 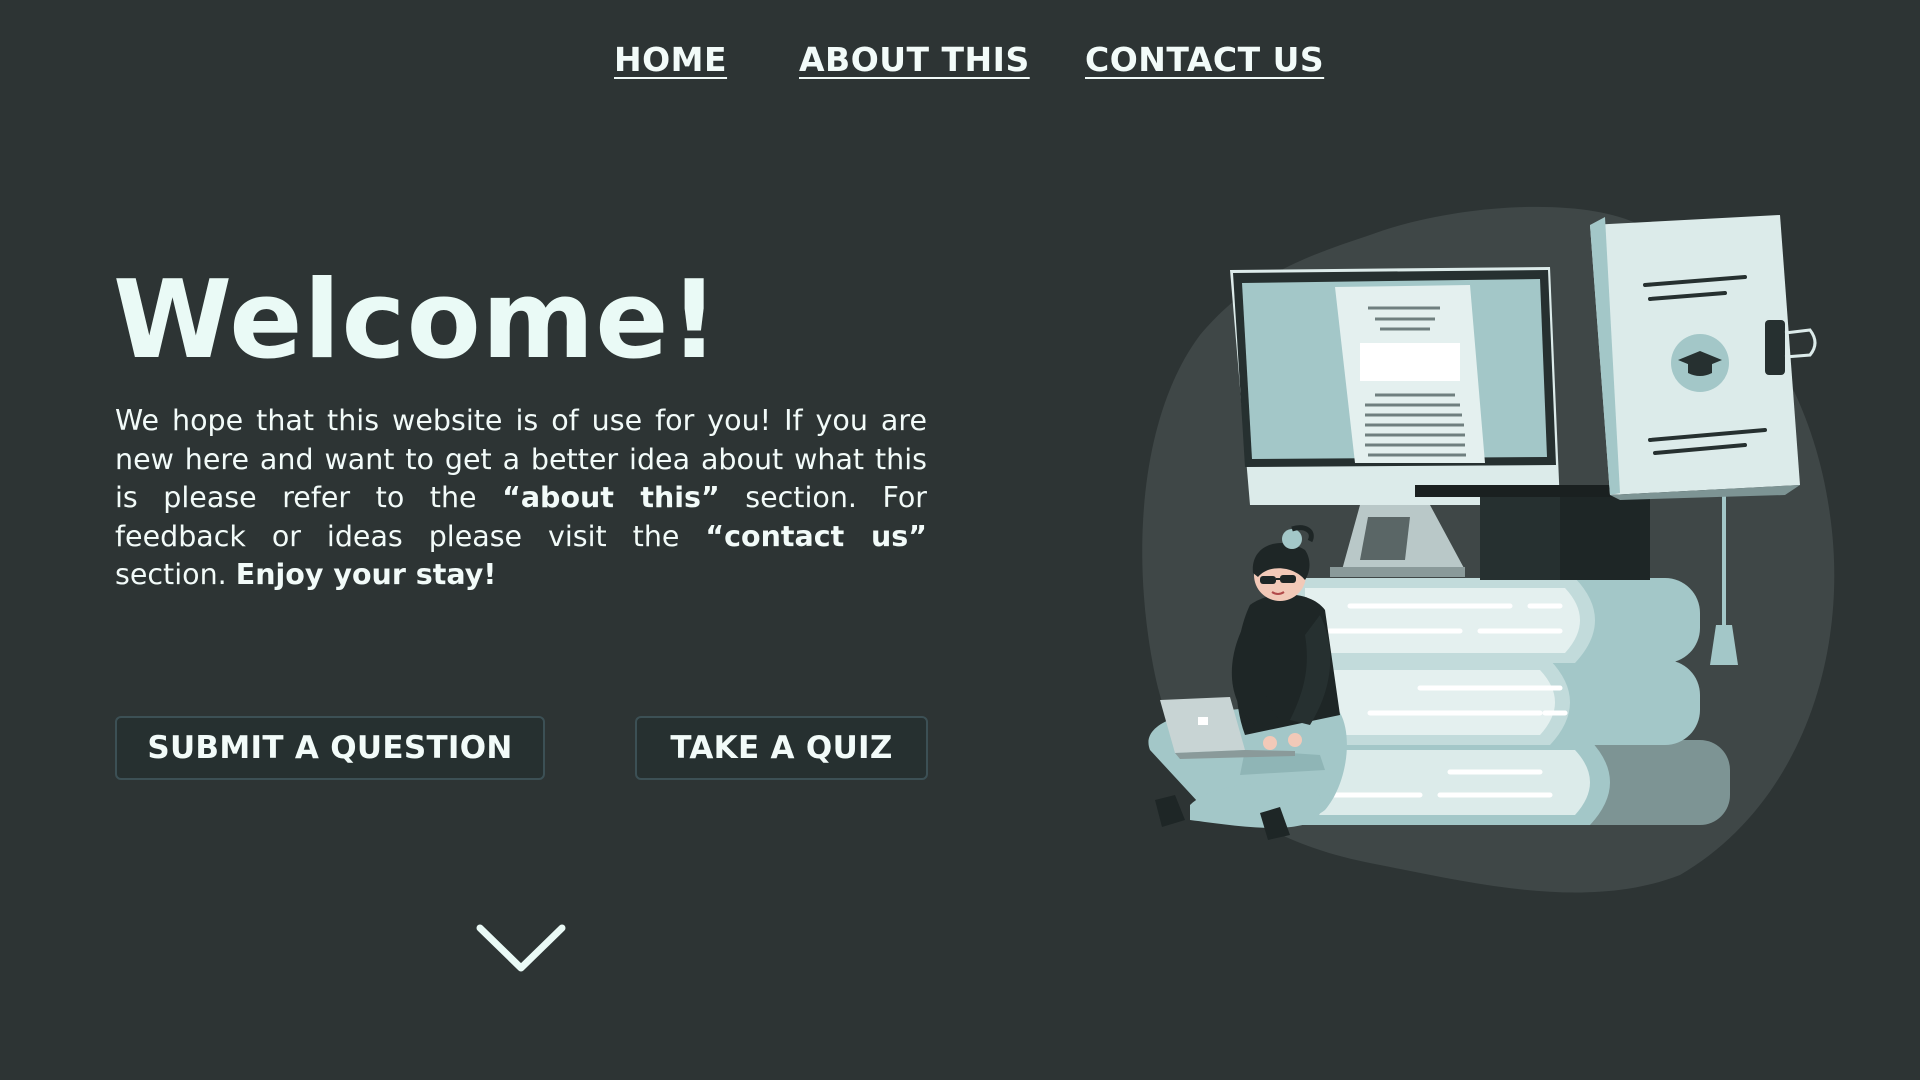 What do you see at coordinates (914, 59) in the screenshot?
I see `nav-link-about: ABOUT THIS` at bounding box center [914, 59].